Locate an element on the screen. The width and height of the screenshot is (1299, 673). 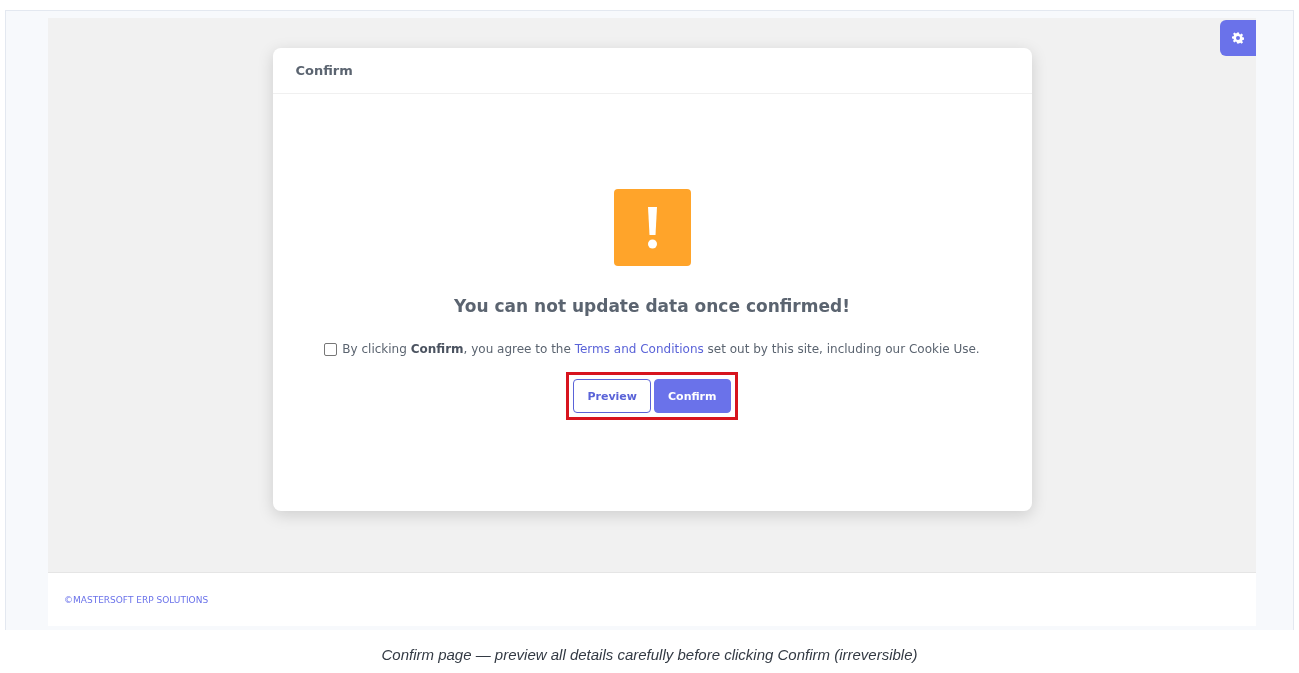
settings-icon is located at coordinates (1238, 38).